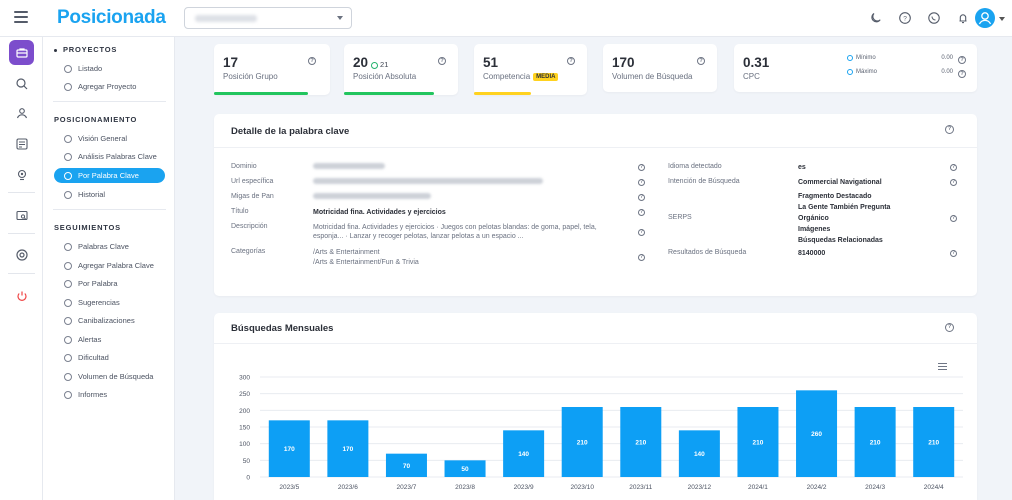 The width and height of the screenshot is (1012, 500). I want to click on list-icon, so click(68, 68).